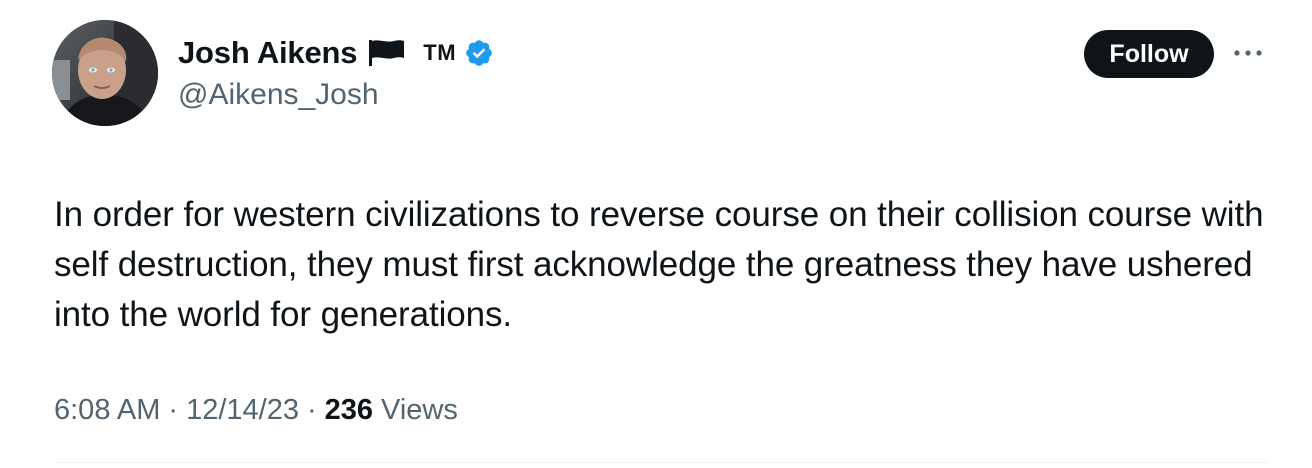  I want to click on follow-button: Follow, so click(1149, 54).